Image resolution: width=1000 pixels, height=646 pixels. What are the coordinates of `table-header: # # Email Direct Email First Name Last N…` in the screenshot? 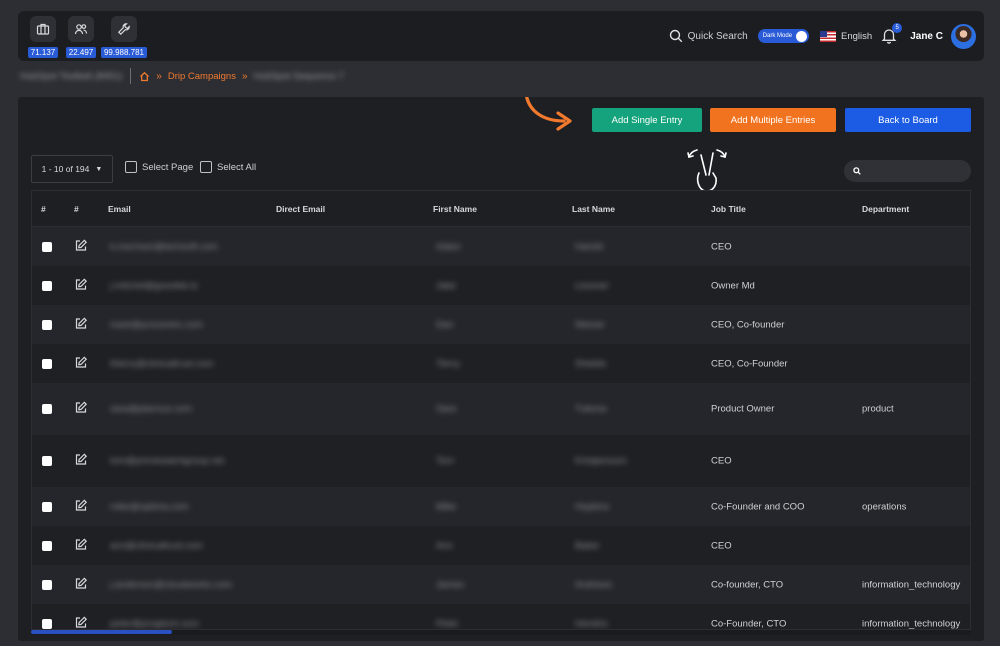 It's located at (501, 209).